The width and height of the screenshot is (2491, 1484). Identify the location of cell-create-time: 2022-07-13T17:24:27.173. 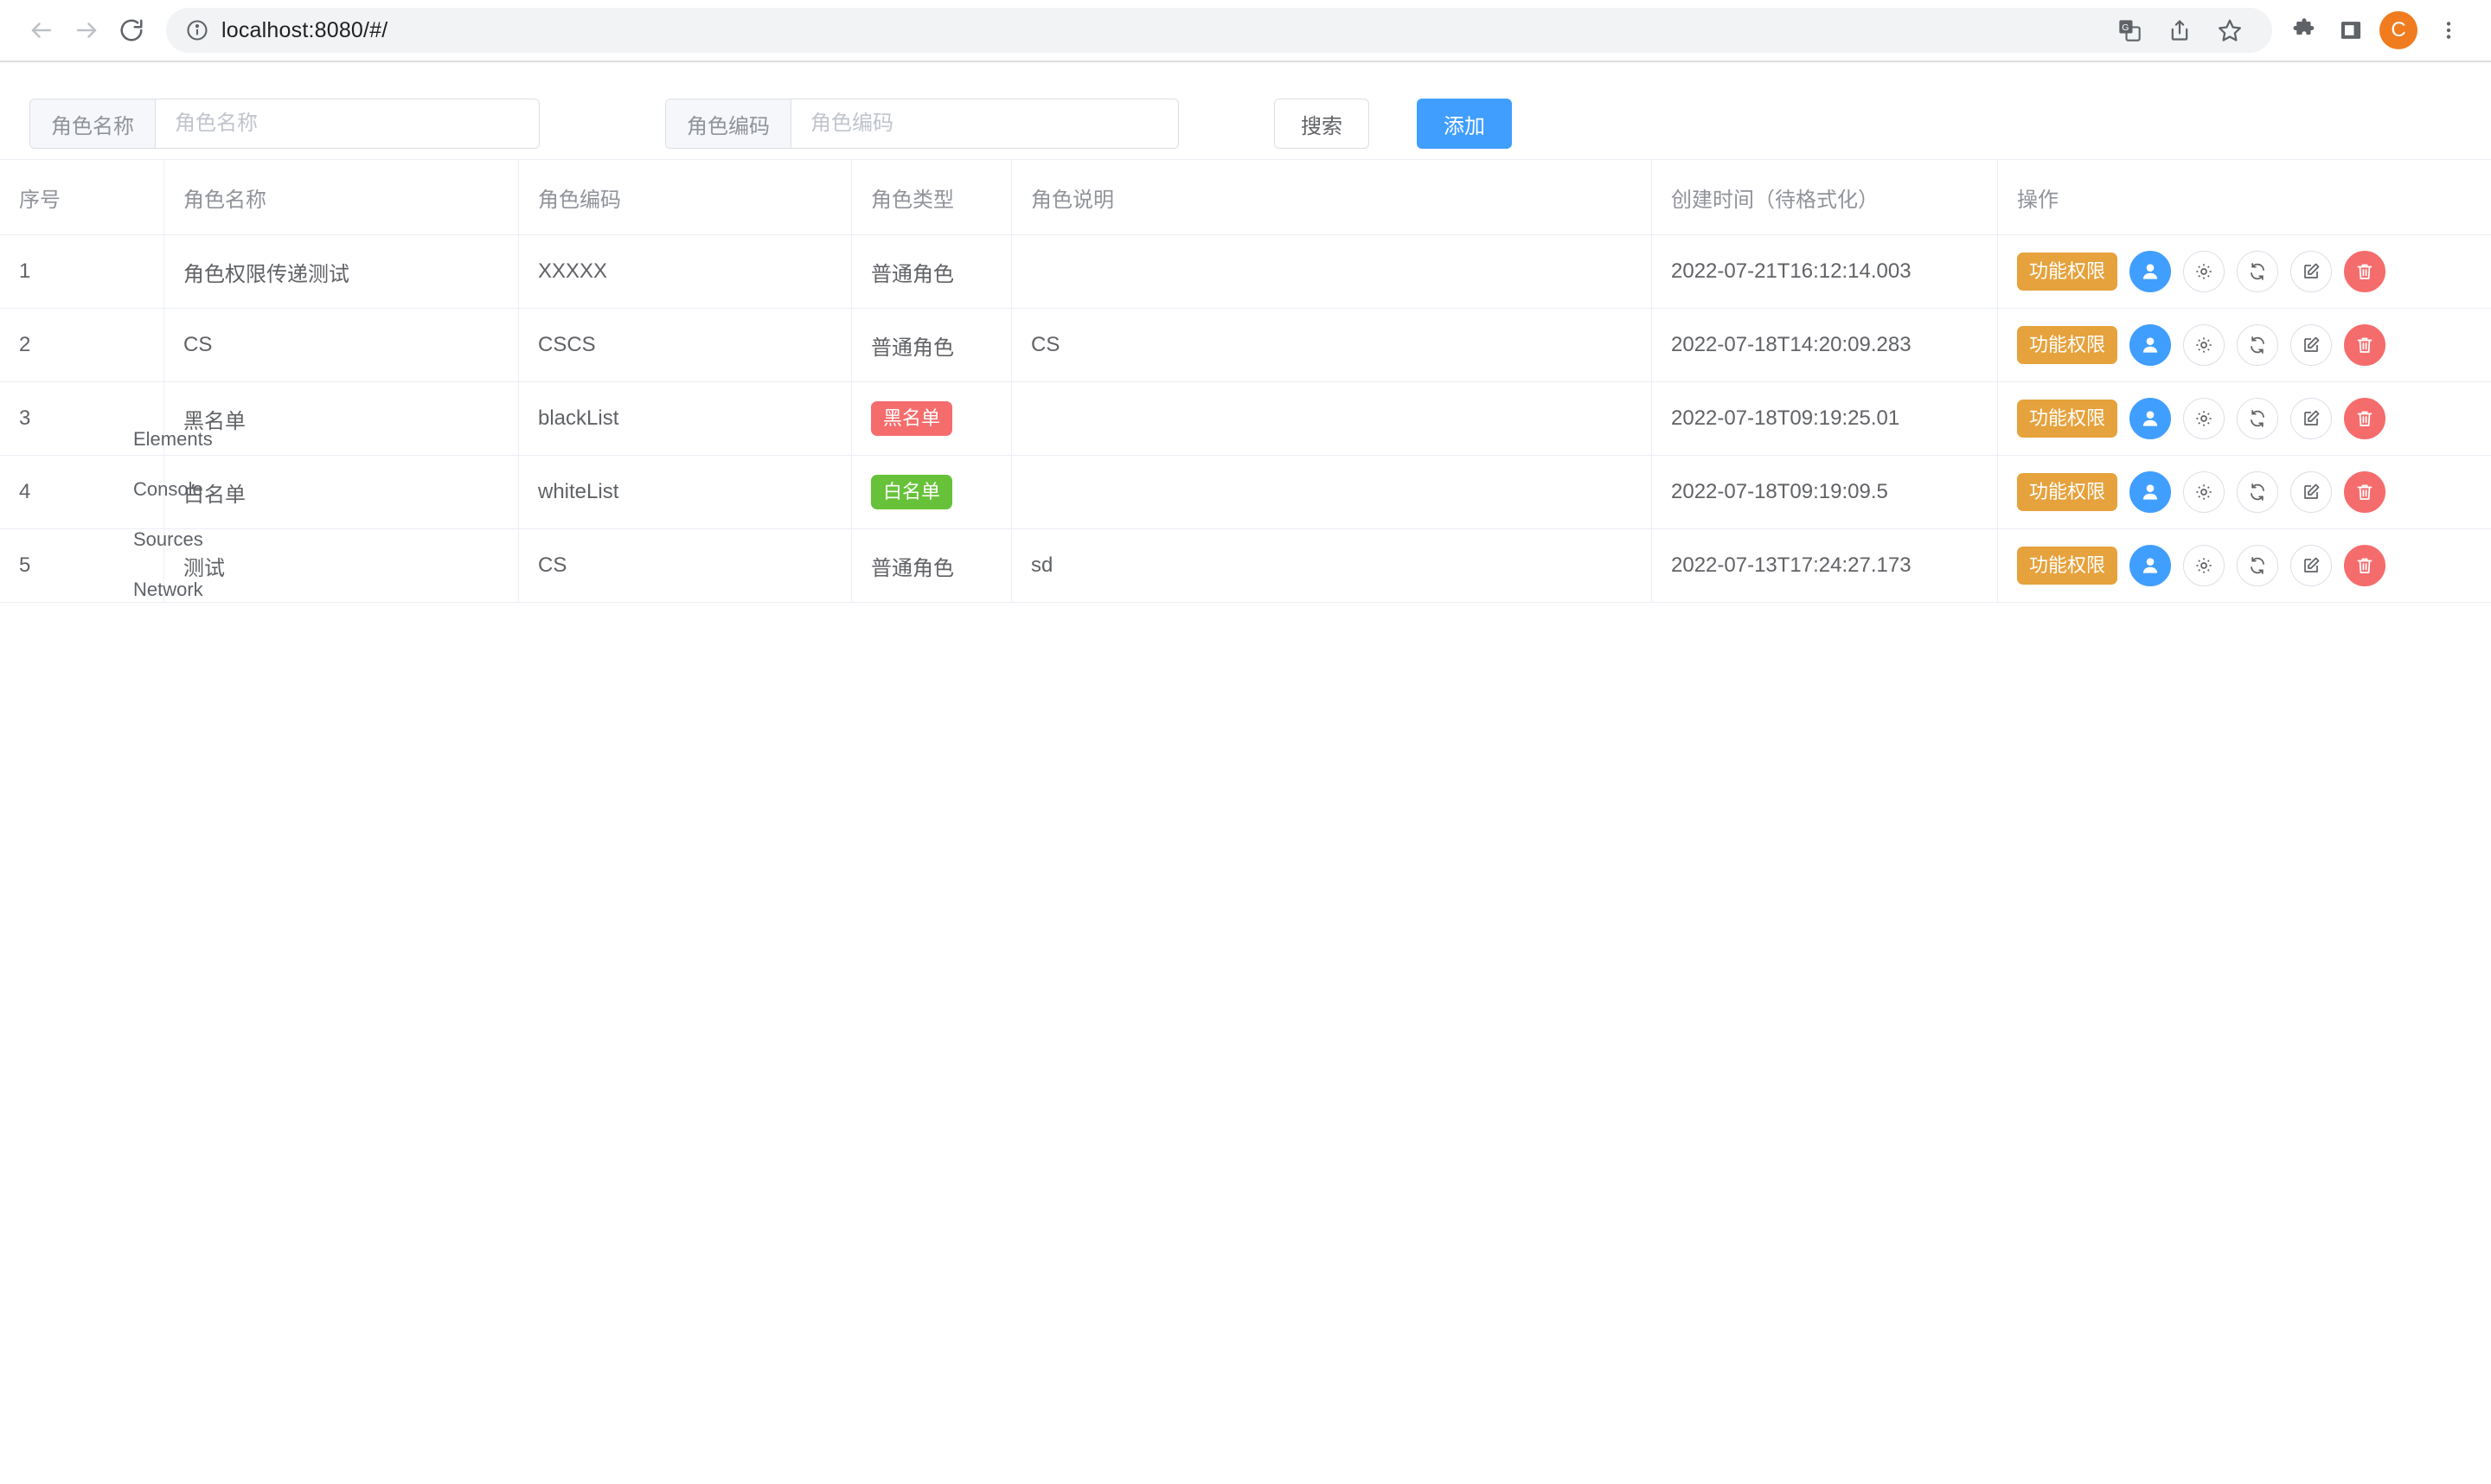
(1825, 566).